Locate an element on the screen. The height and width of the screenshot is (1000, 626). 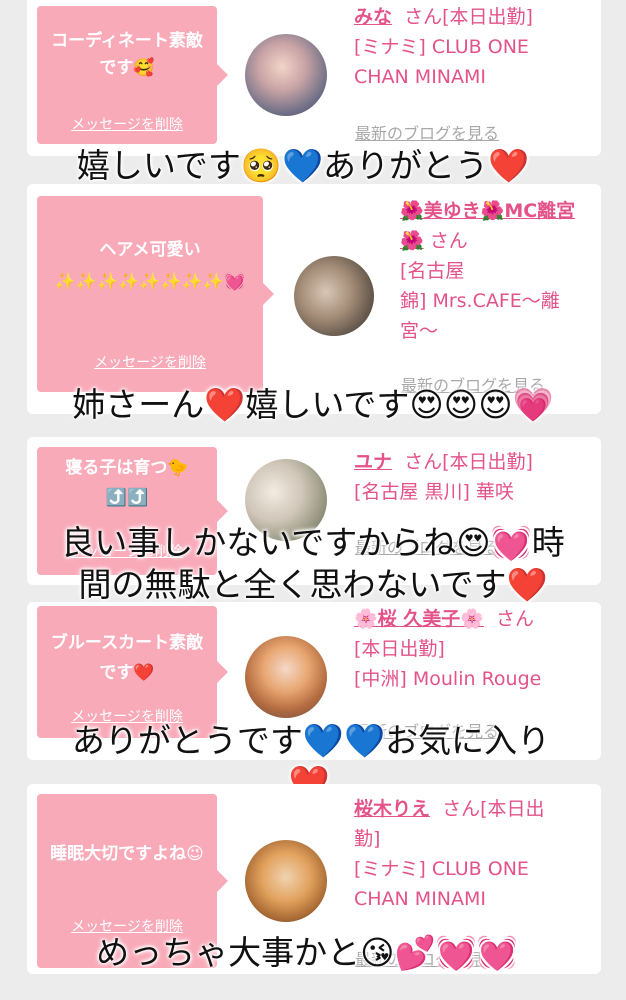
message-bubble: ブルースカート素敵です❤️ メッセージを削除 is located at coordinates (132, 672).